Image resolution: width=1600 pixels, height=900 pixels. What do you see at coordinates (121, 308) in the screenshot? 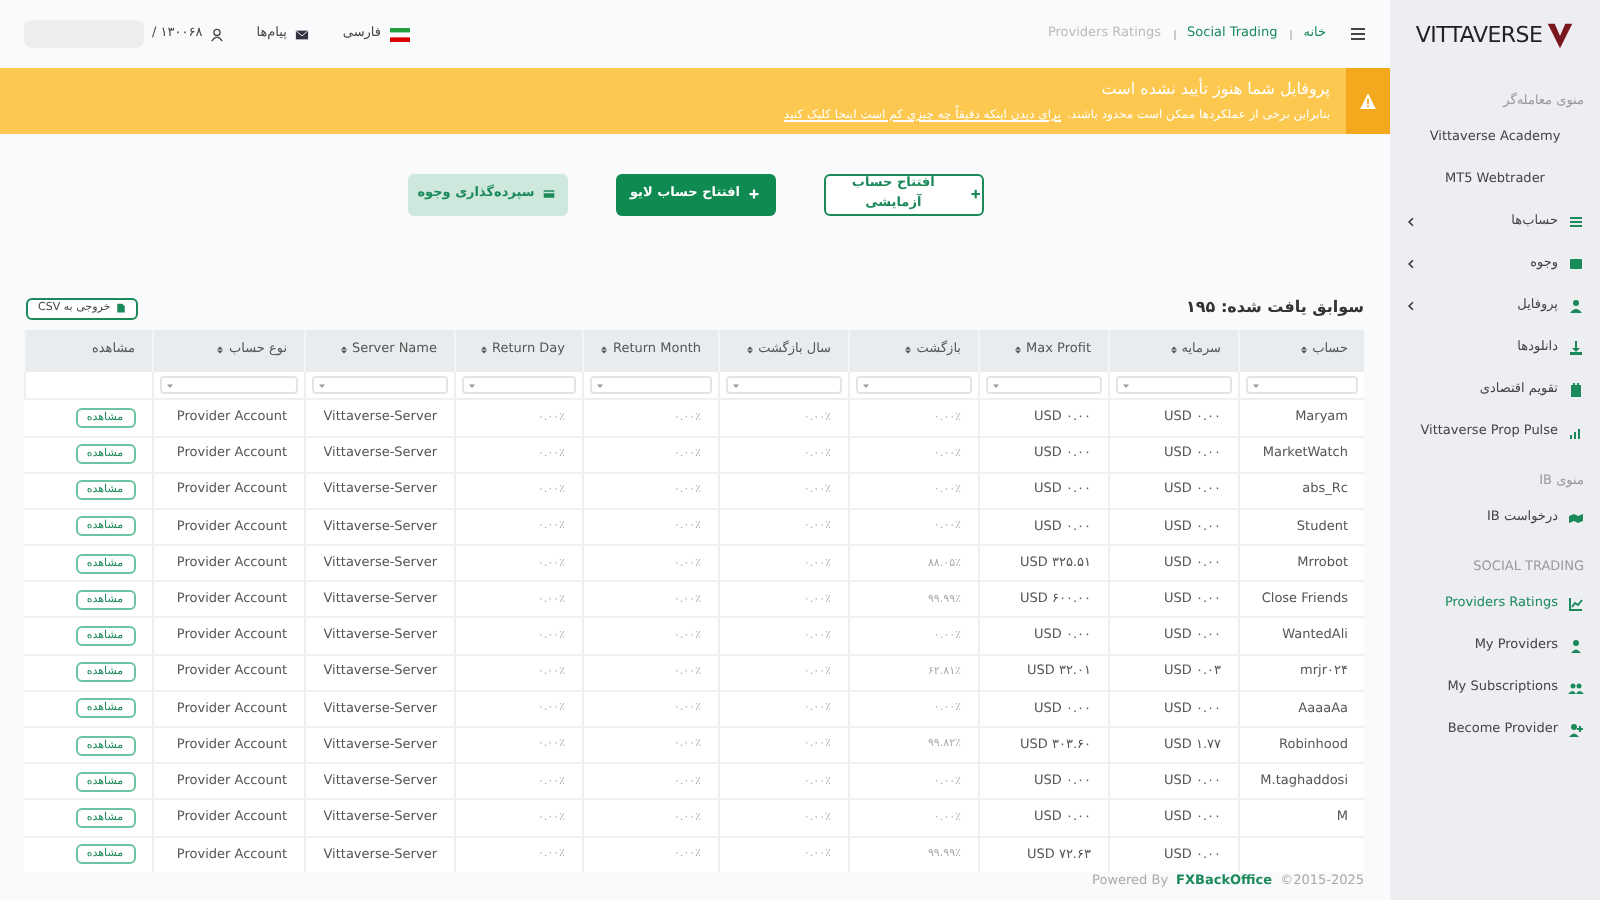
I see `file-icon` at bounding box center [121, 308].